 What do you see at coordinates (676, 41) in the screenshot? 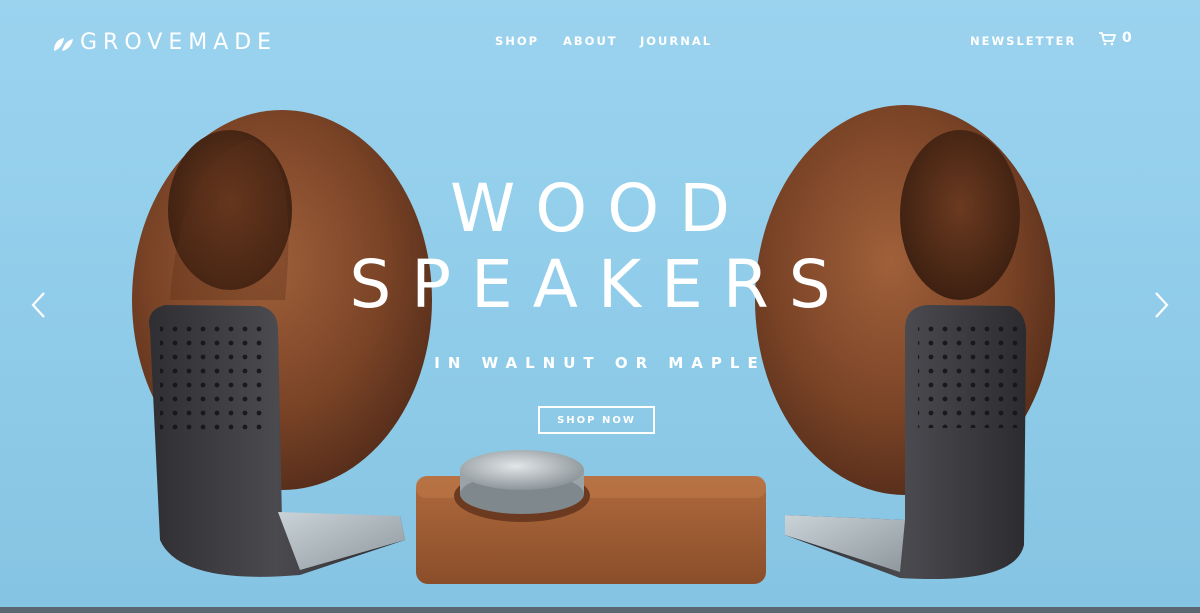
I see `nav-journal: JOURNAL` at bounding box center [676, 41].